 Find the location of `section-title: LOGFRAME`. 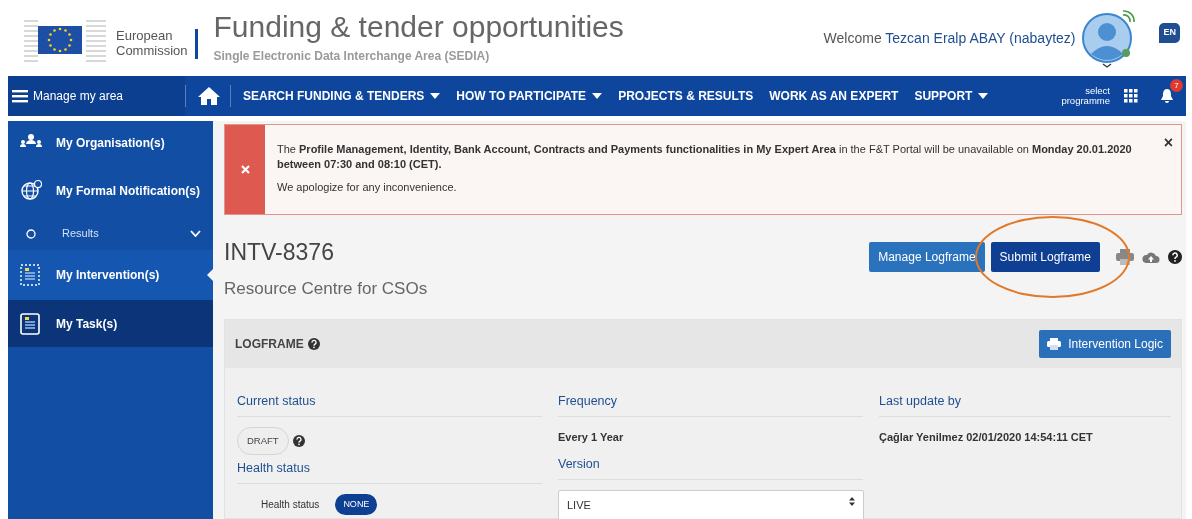

section-title: LOGFRAME is located at coordinates (269, 344).